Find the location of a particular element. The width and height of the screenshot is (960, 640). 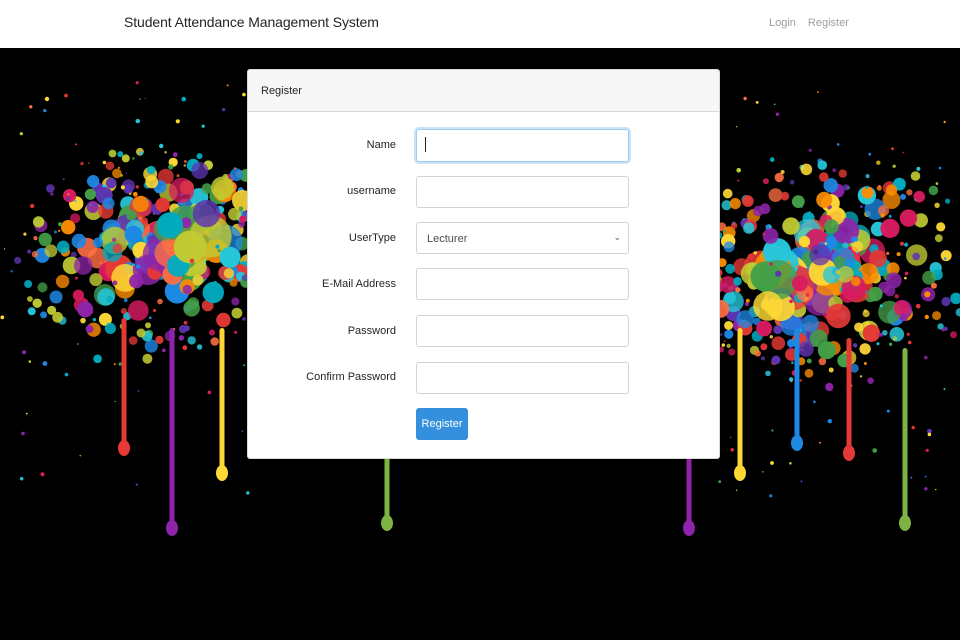

register-button: Register is located at coordinates (442, 424).